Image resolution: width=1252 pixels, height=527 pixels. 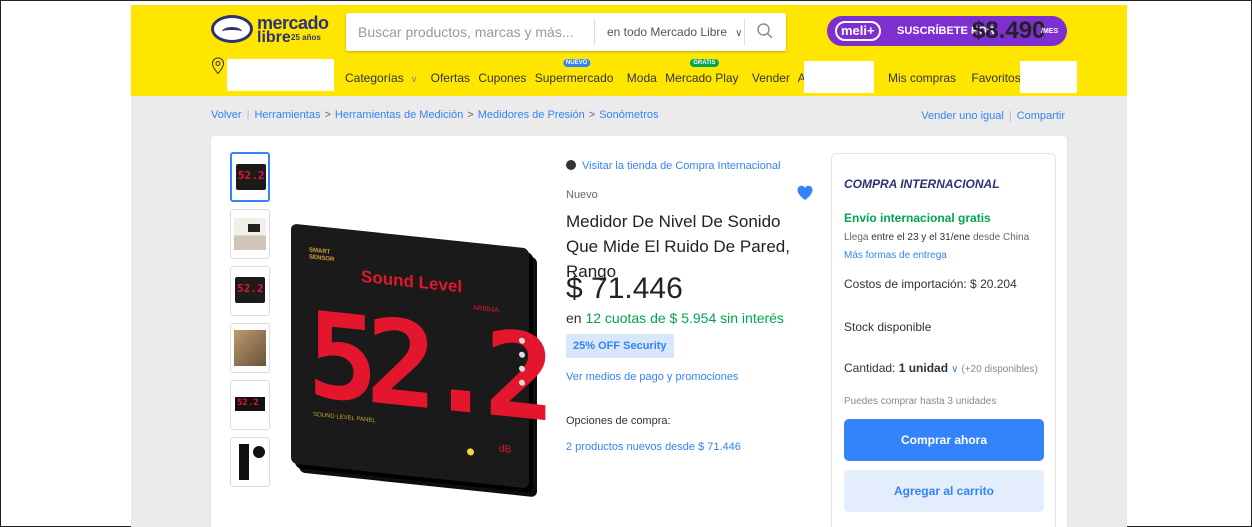 I want to click on quantity-available: (+20 disponibles), so click(x=999, y=369).